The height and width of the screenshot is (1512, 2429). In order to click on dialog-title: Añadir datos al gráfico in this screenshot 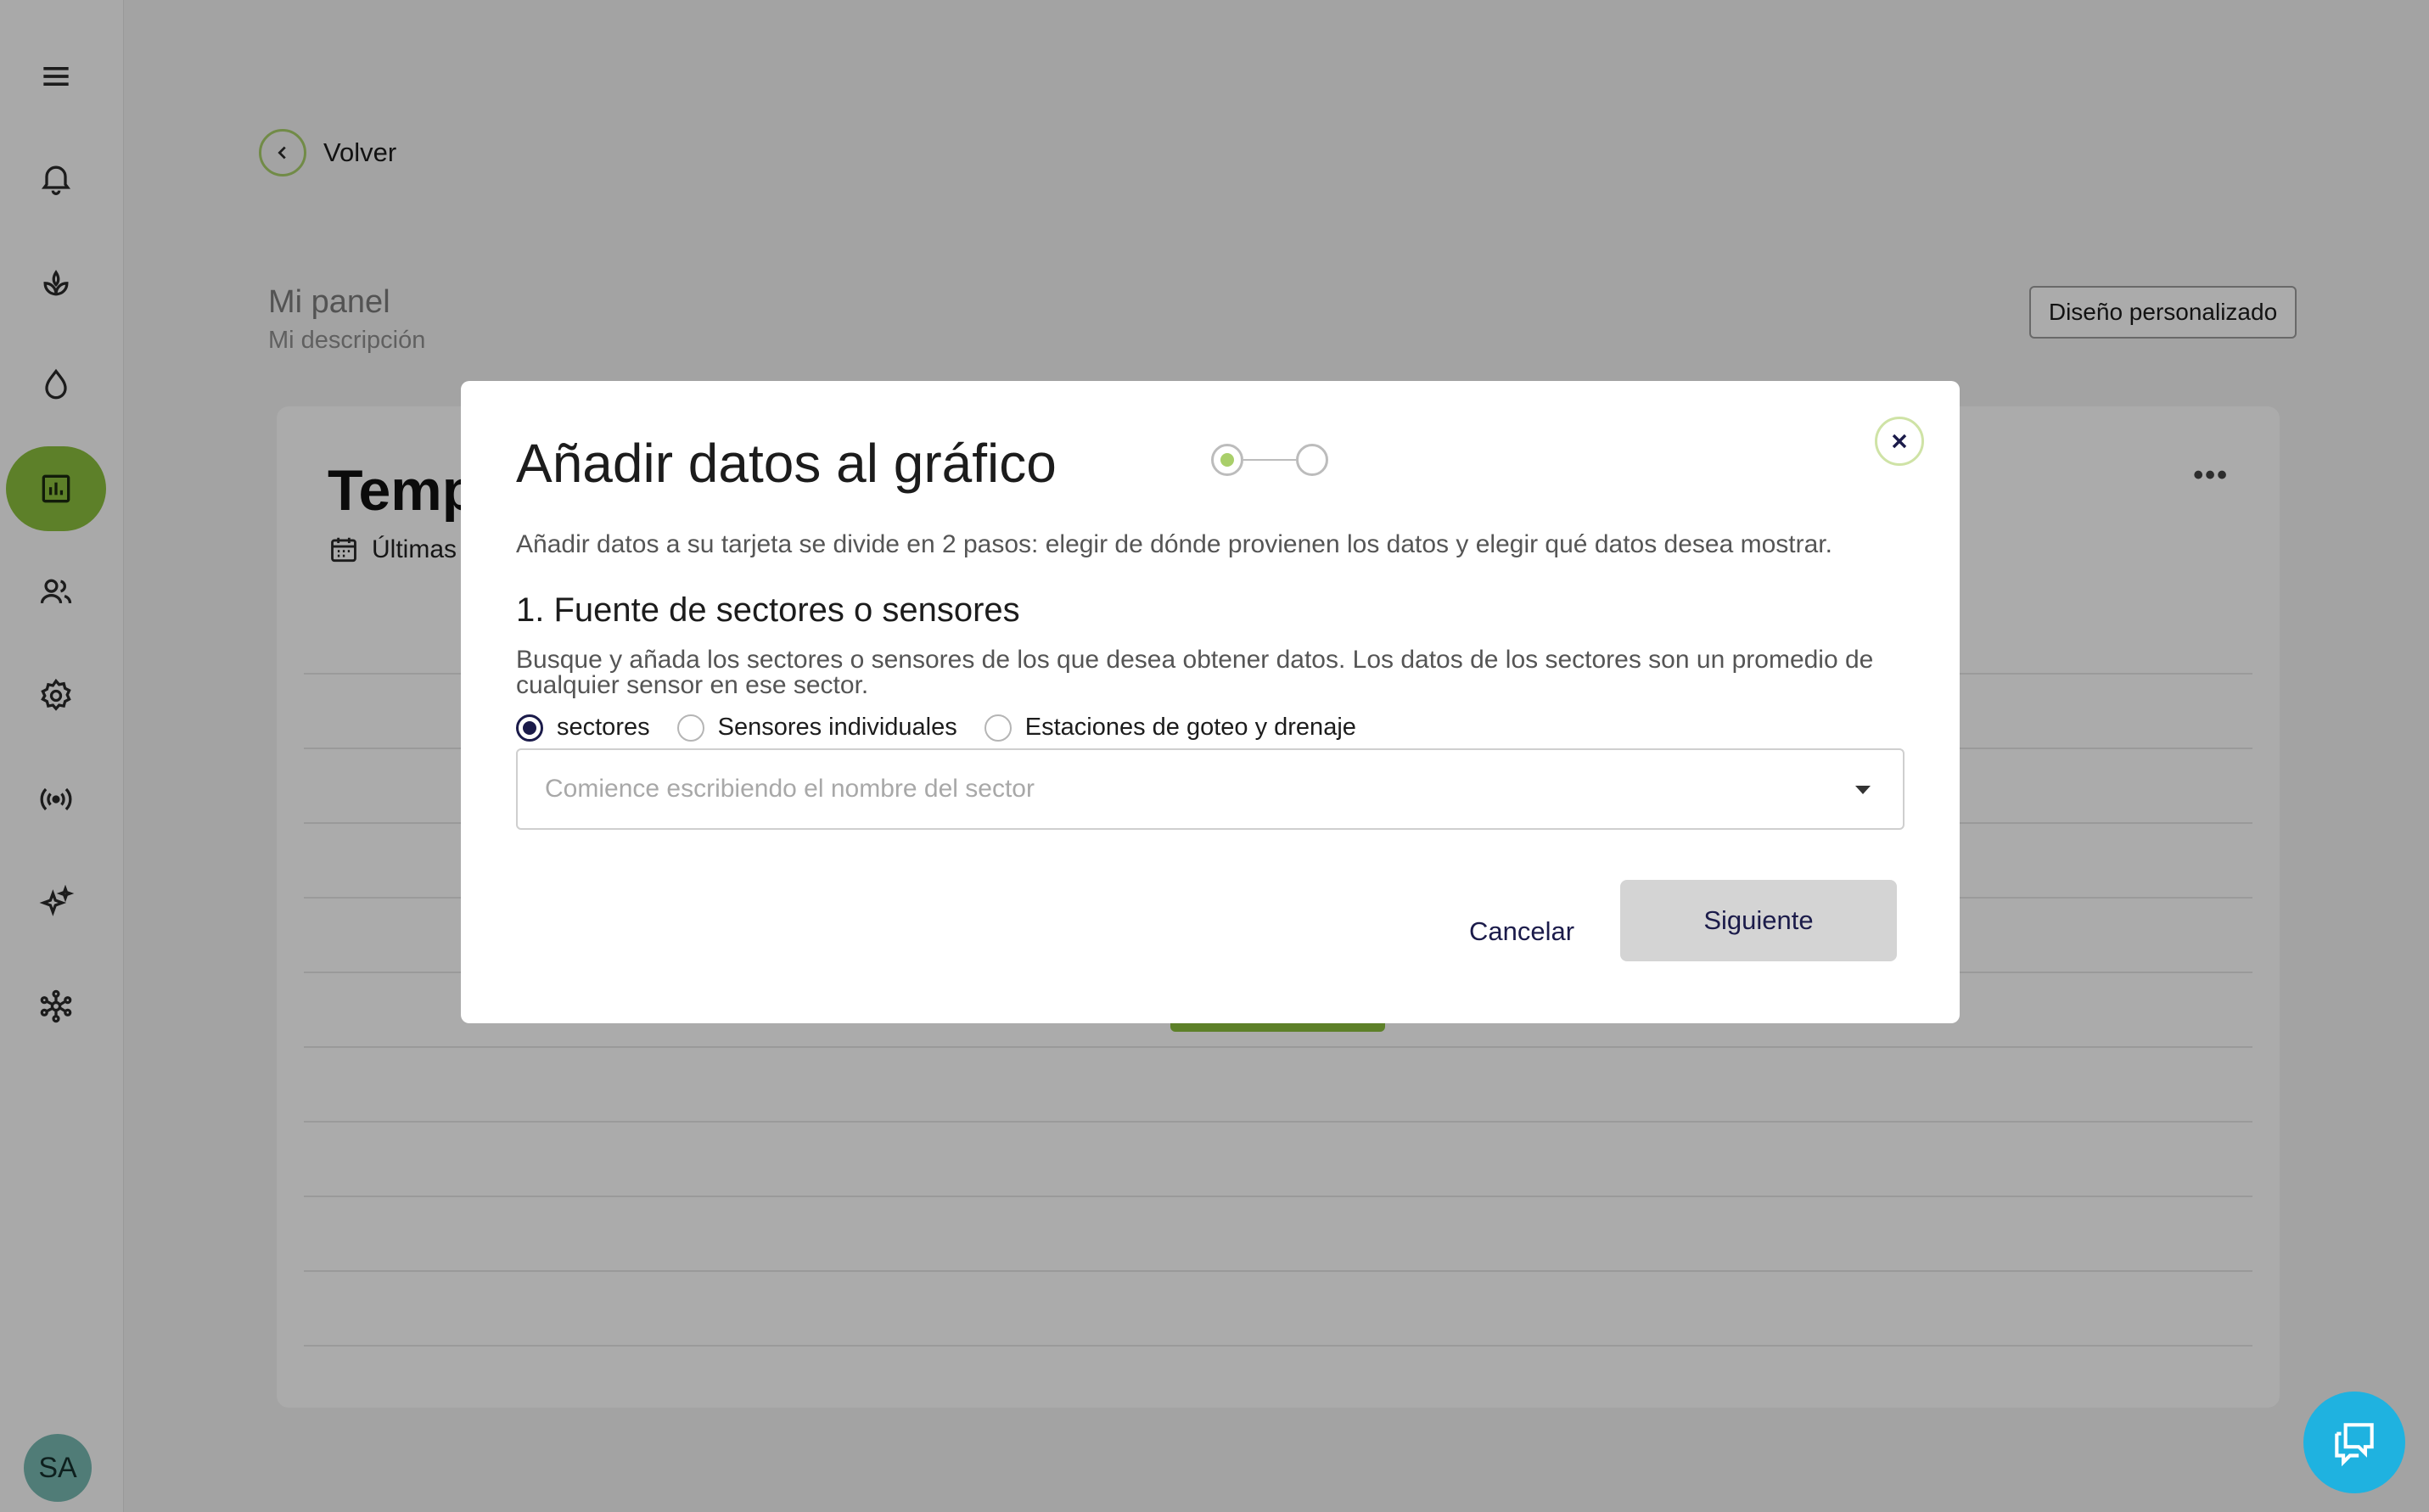, I will do `click(787, 463)`.